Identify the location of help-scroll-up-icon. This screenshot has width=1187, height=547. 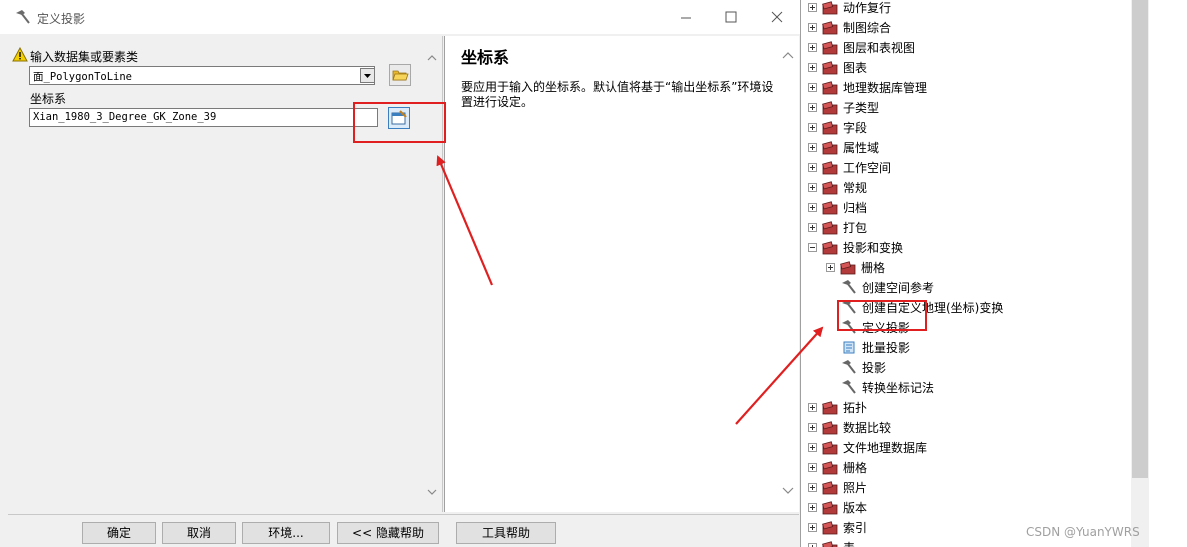
(788, 56).